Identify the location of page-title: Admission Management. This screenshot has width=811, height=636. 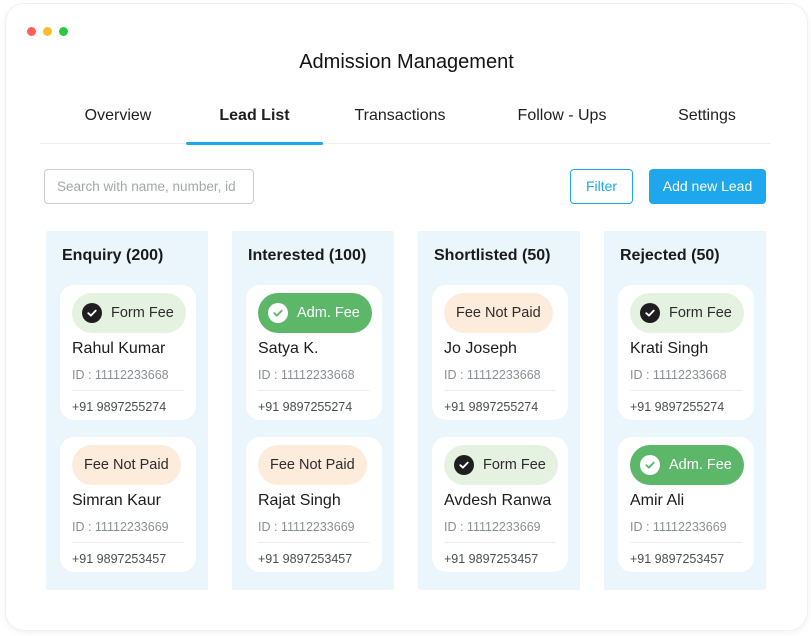
(406, 62).